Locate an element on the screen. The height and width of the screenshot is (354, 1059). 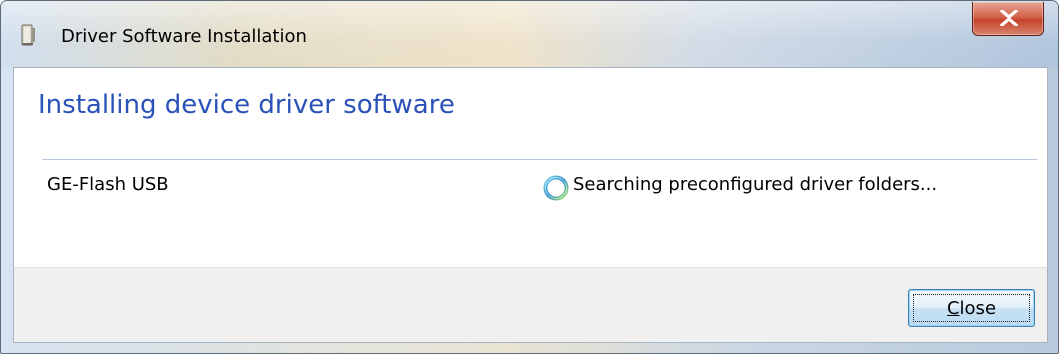
close-button-label: Close is located at coordinates (971, 308).